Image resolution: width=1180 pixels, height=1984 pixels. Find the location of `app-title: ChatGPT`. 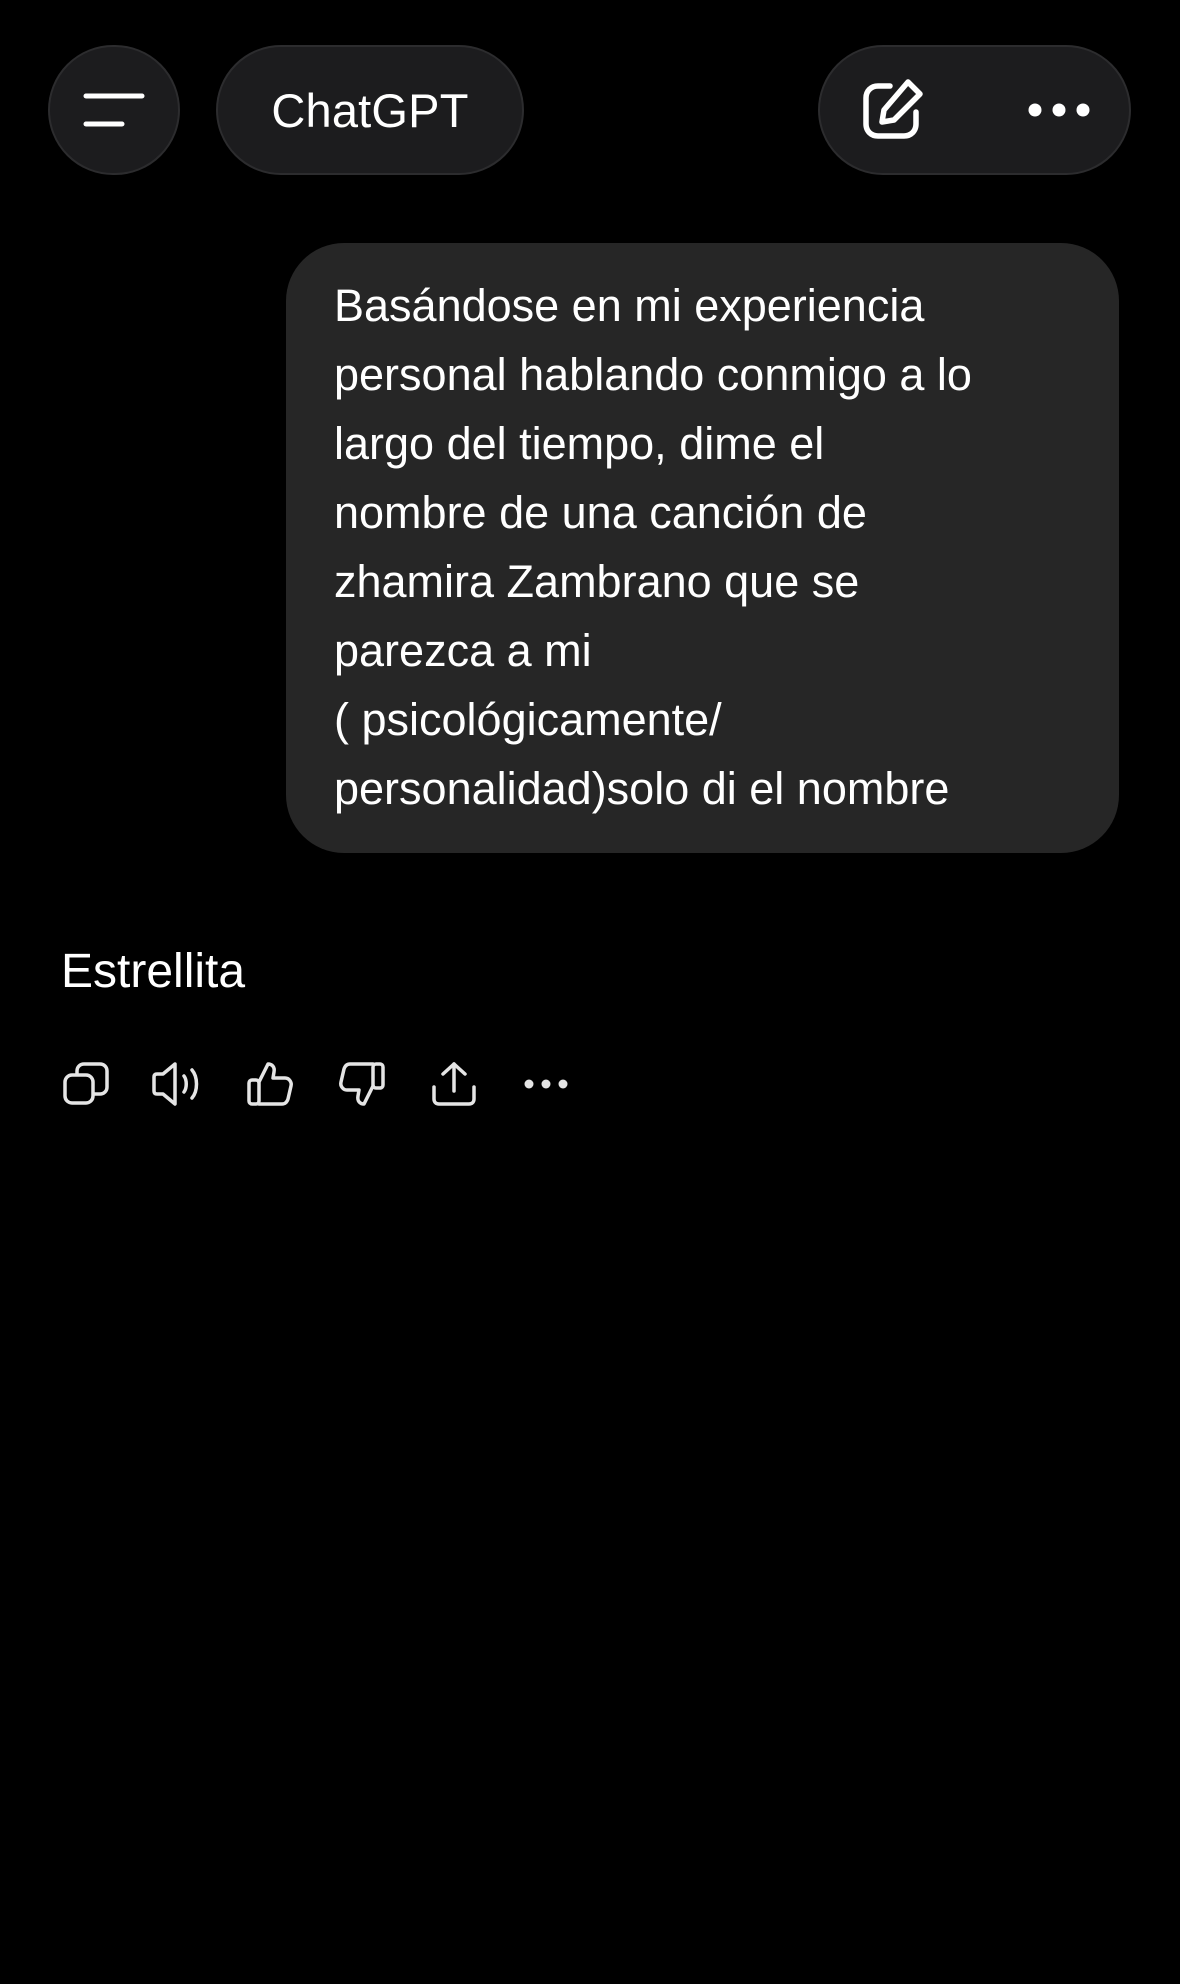

app-title: ChatGPT is located at coordinates (370, 110).